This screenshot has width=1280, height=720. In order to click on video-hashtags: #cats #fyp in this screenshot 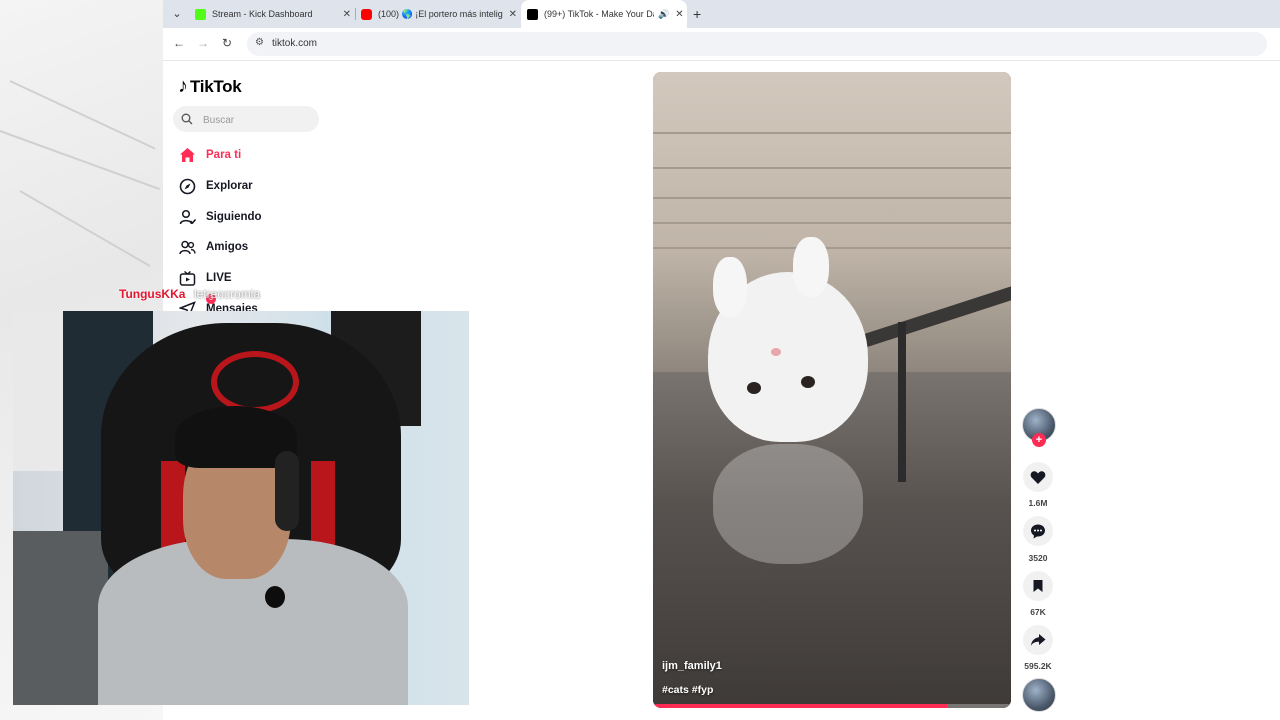, I will do `click(687, 690)`.